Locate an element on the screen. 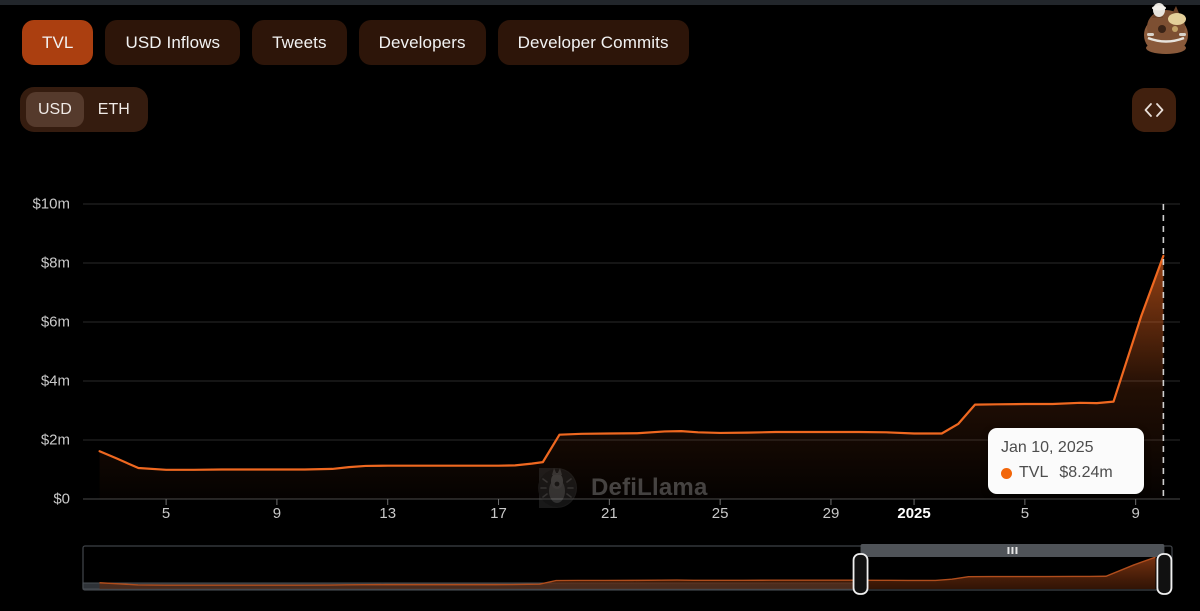  tooltip-date: Jan 10, 2025 is located at coordinates (1047, 447).